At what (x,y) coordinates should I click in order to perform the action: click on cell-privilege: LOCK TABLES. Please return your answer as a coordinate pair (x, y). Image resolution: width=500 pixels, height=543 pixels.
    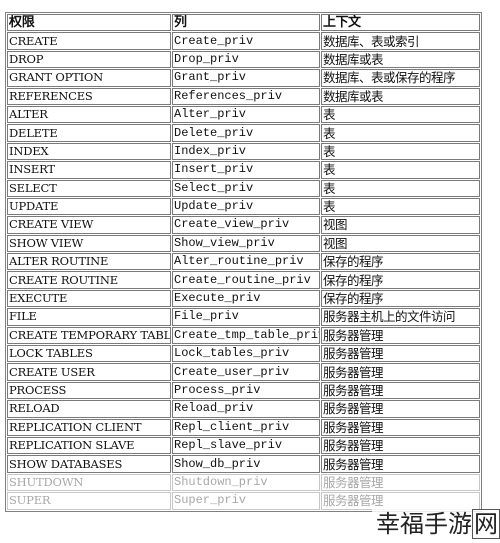
    Looking at the image, I should click on (89, 354).